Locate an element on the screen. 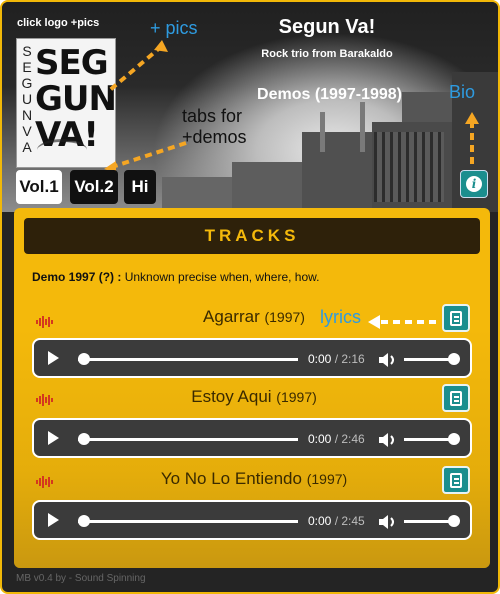  band-logo: S E G U N V A SEG GUN VA! is located at coordinates (66, 103).